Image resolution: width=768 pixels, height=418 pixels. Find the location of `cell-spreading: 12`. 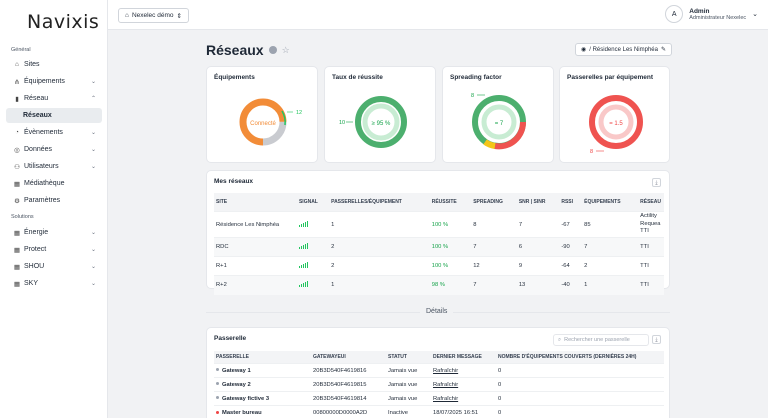

cell-spreading: 12 is located at coordinates (494, 266).